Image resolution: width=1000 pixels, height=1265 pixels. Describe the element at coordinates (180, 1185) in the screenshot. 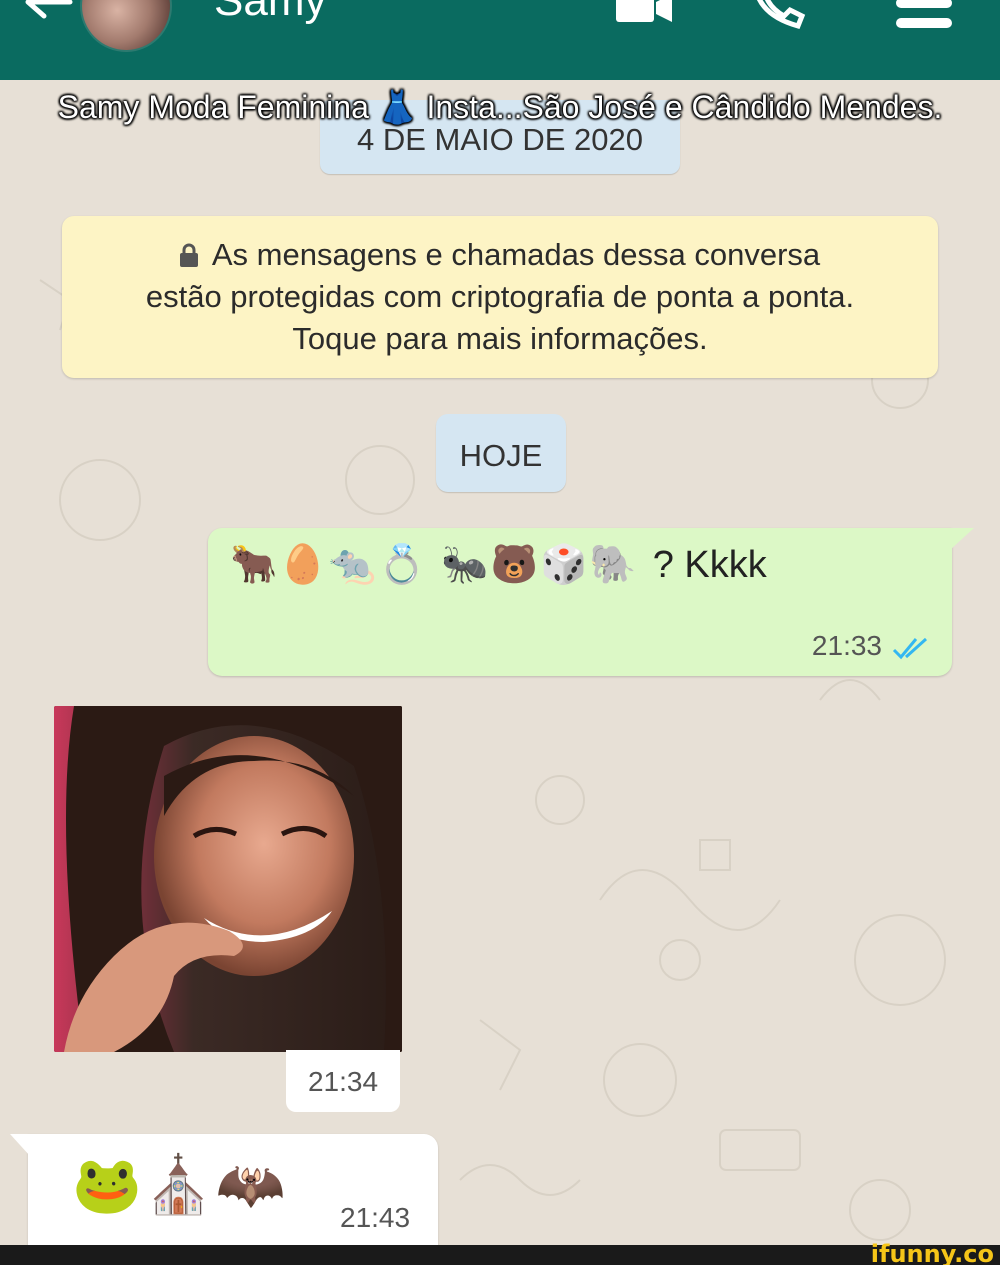

I see `message-emoji: 🐸⛪🦇` at that location.